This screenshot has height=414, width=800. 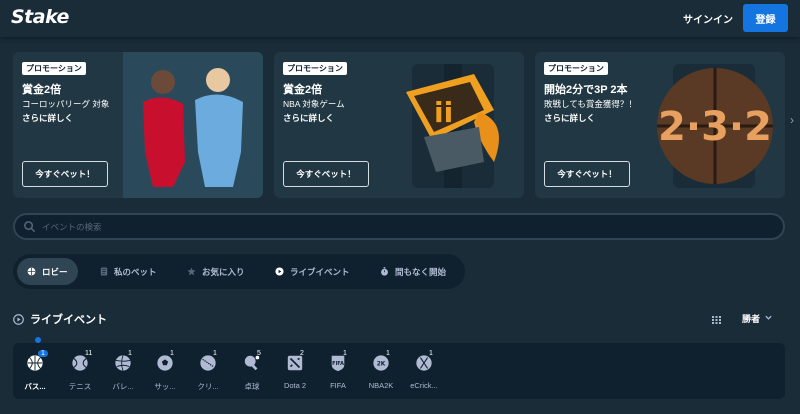 I want to click on ring-image: ii, so click(x=452, y=126).